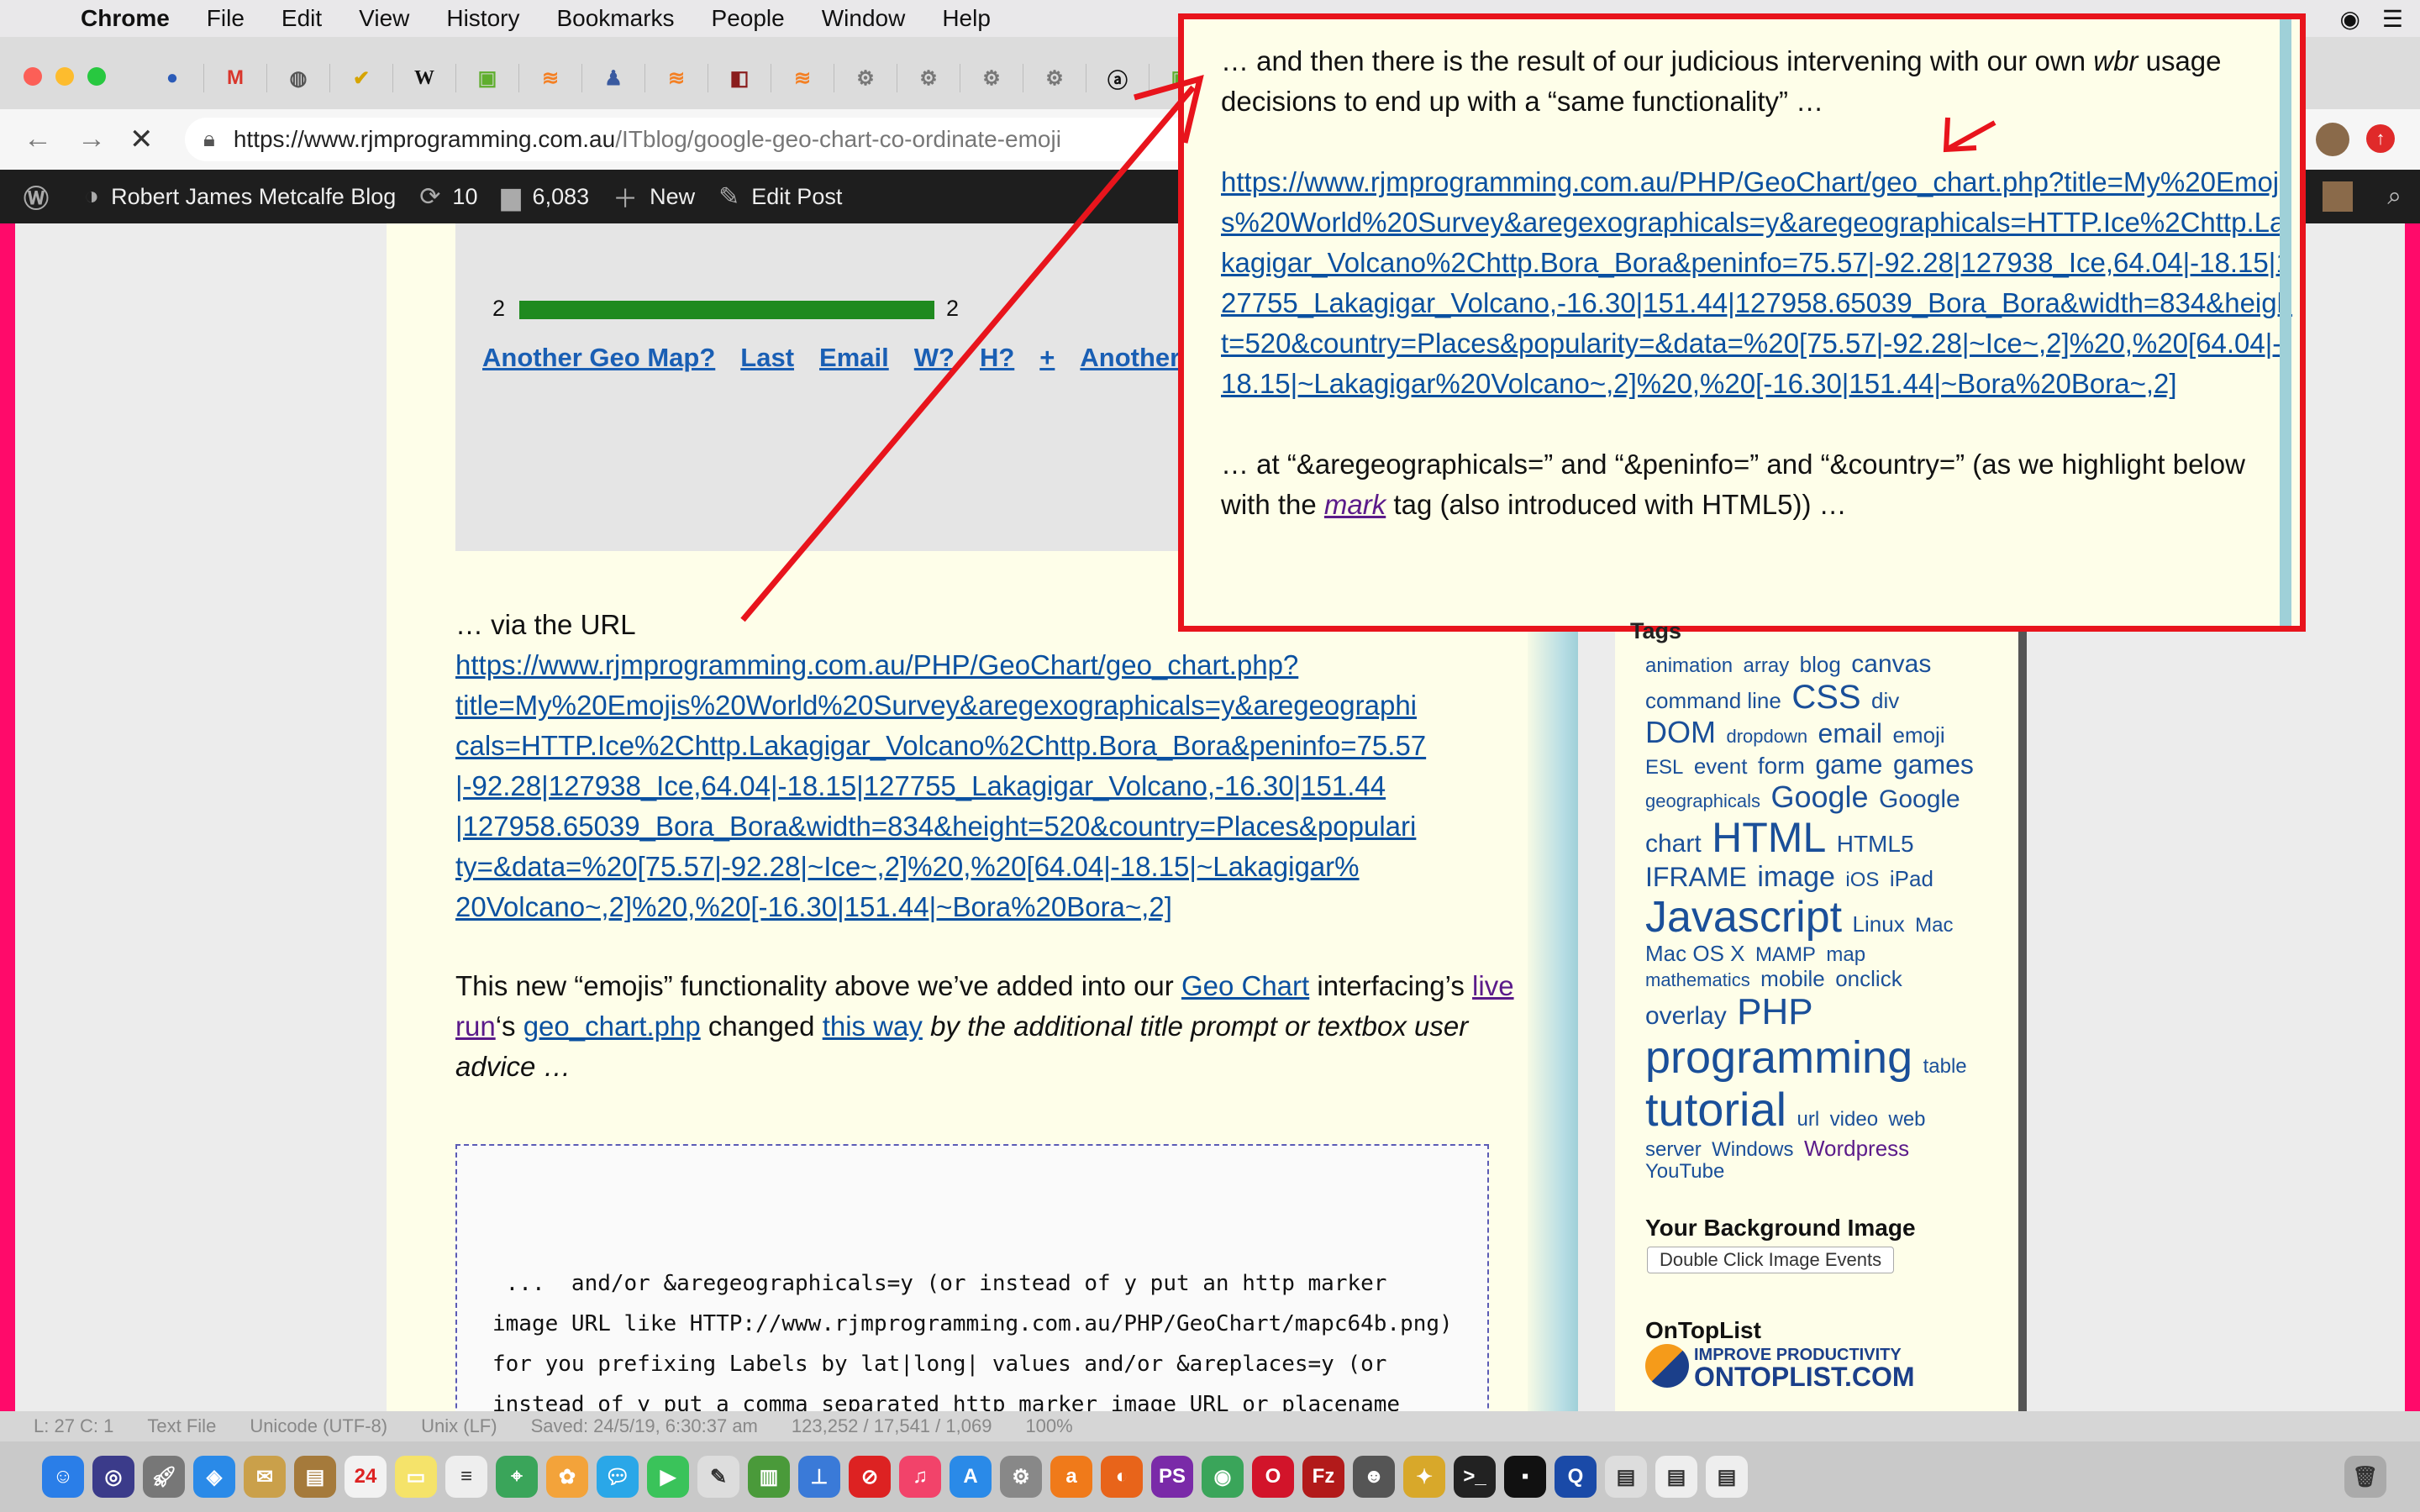 The image size is (2420, 1512). Describe the element at coordinates (749, 18) in the screenshot. I see `menu-people: People` at that location.